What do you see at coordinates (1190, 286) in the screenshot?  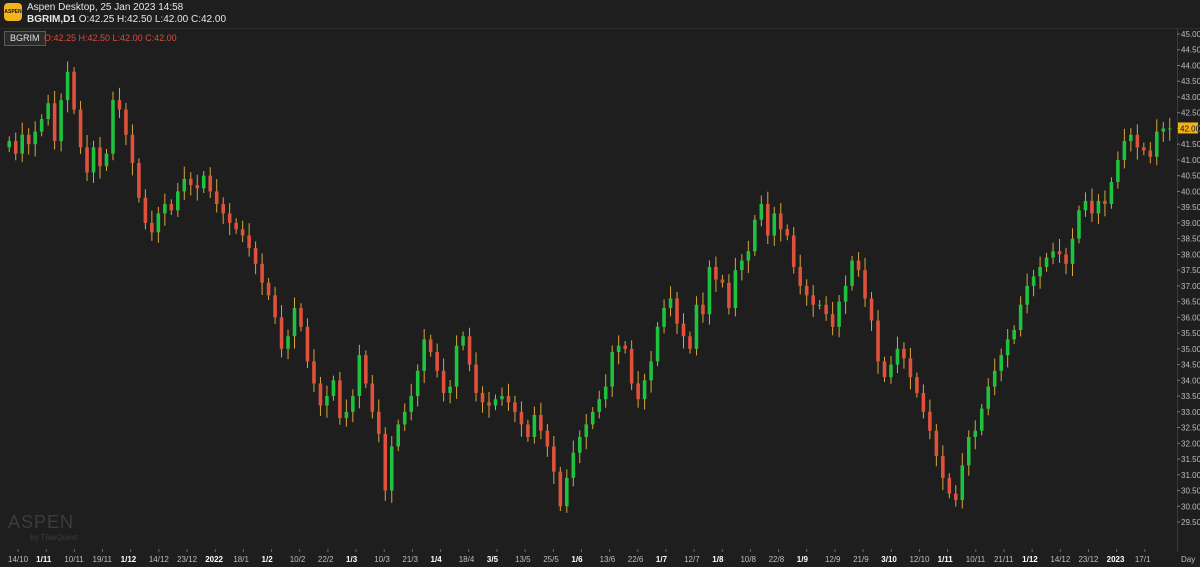 I see `y-tick-label: 37.00` at bounding box center [1190, 286].